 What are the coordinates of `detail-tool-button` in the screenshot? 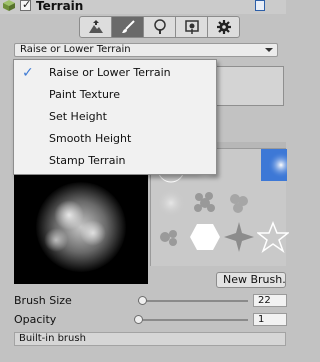 It's located at (192, 27).